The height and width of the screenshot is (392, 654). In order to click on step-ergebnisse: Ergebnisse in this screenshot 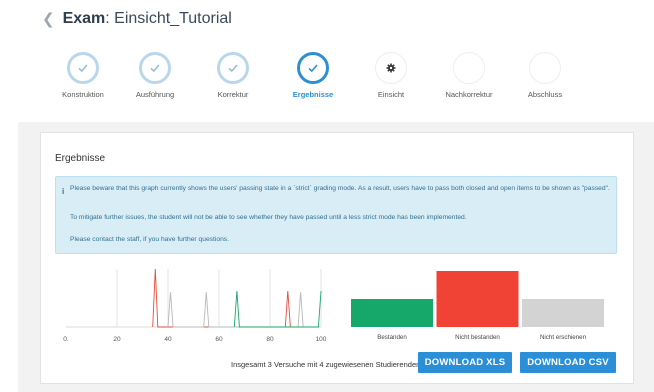, I will do `click(313, 75)`.